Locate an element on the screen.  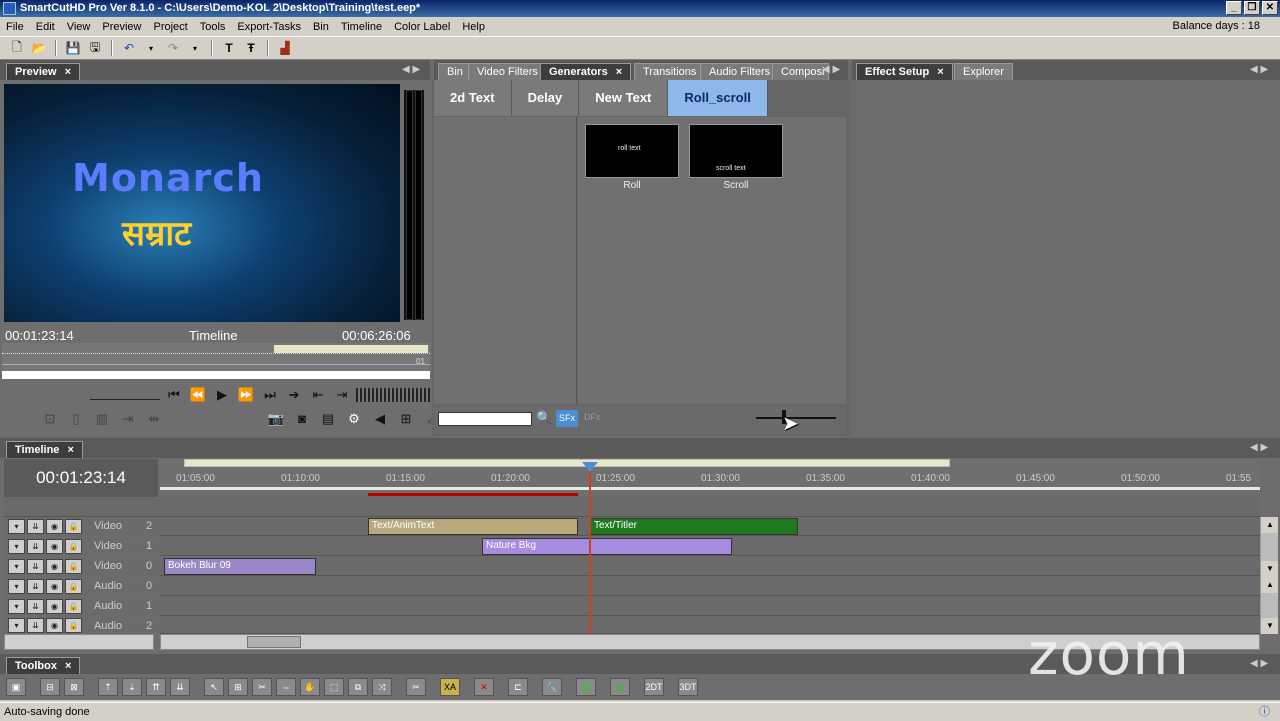
tab-audio-filters: Audio Filters is located at coordinates (740, 71).